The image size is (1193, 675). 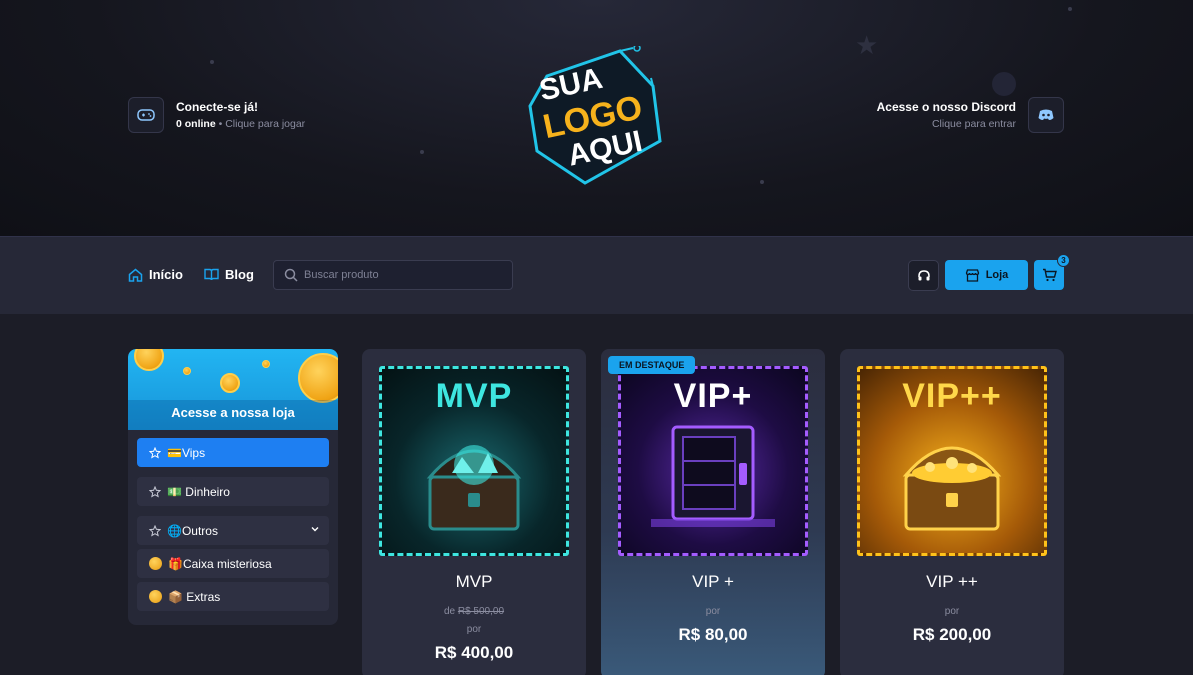 What do you see at coordinates (135, 275) in the screenshot?
I see `home-icon` at bounding box center [135, 275].